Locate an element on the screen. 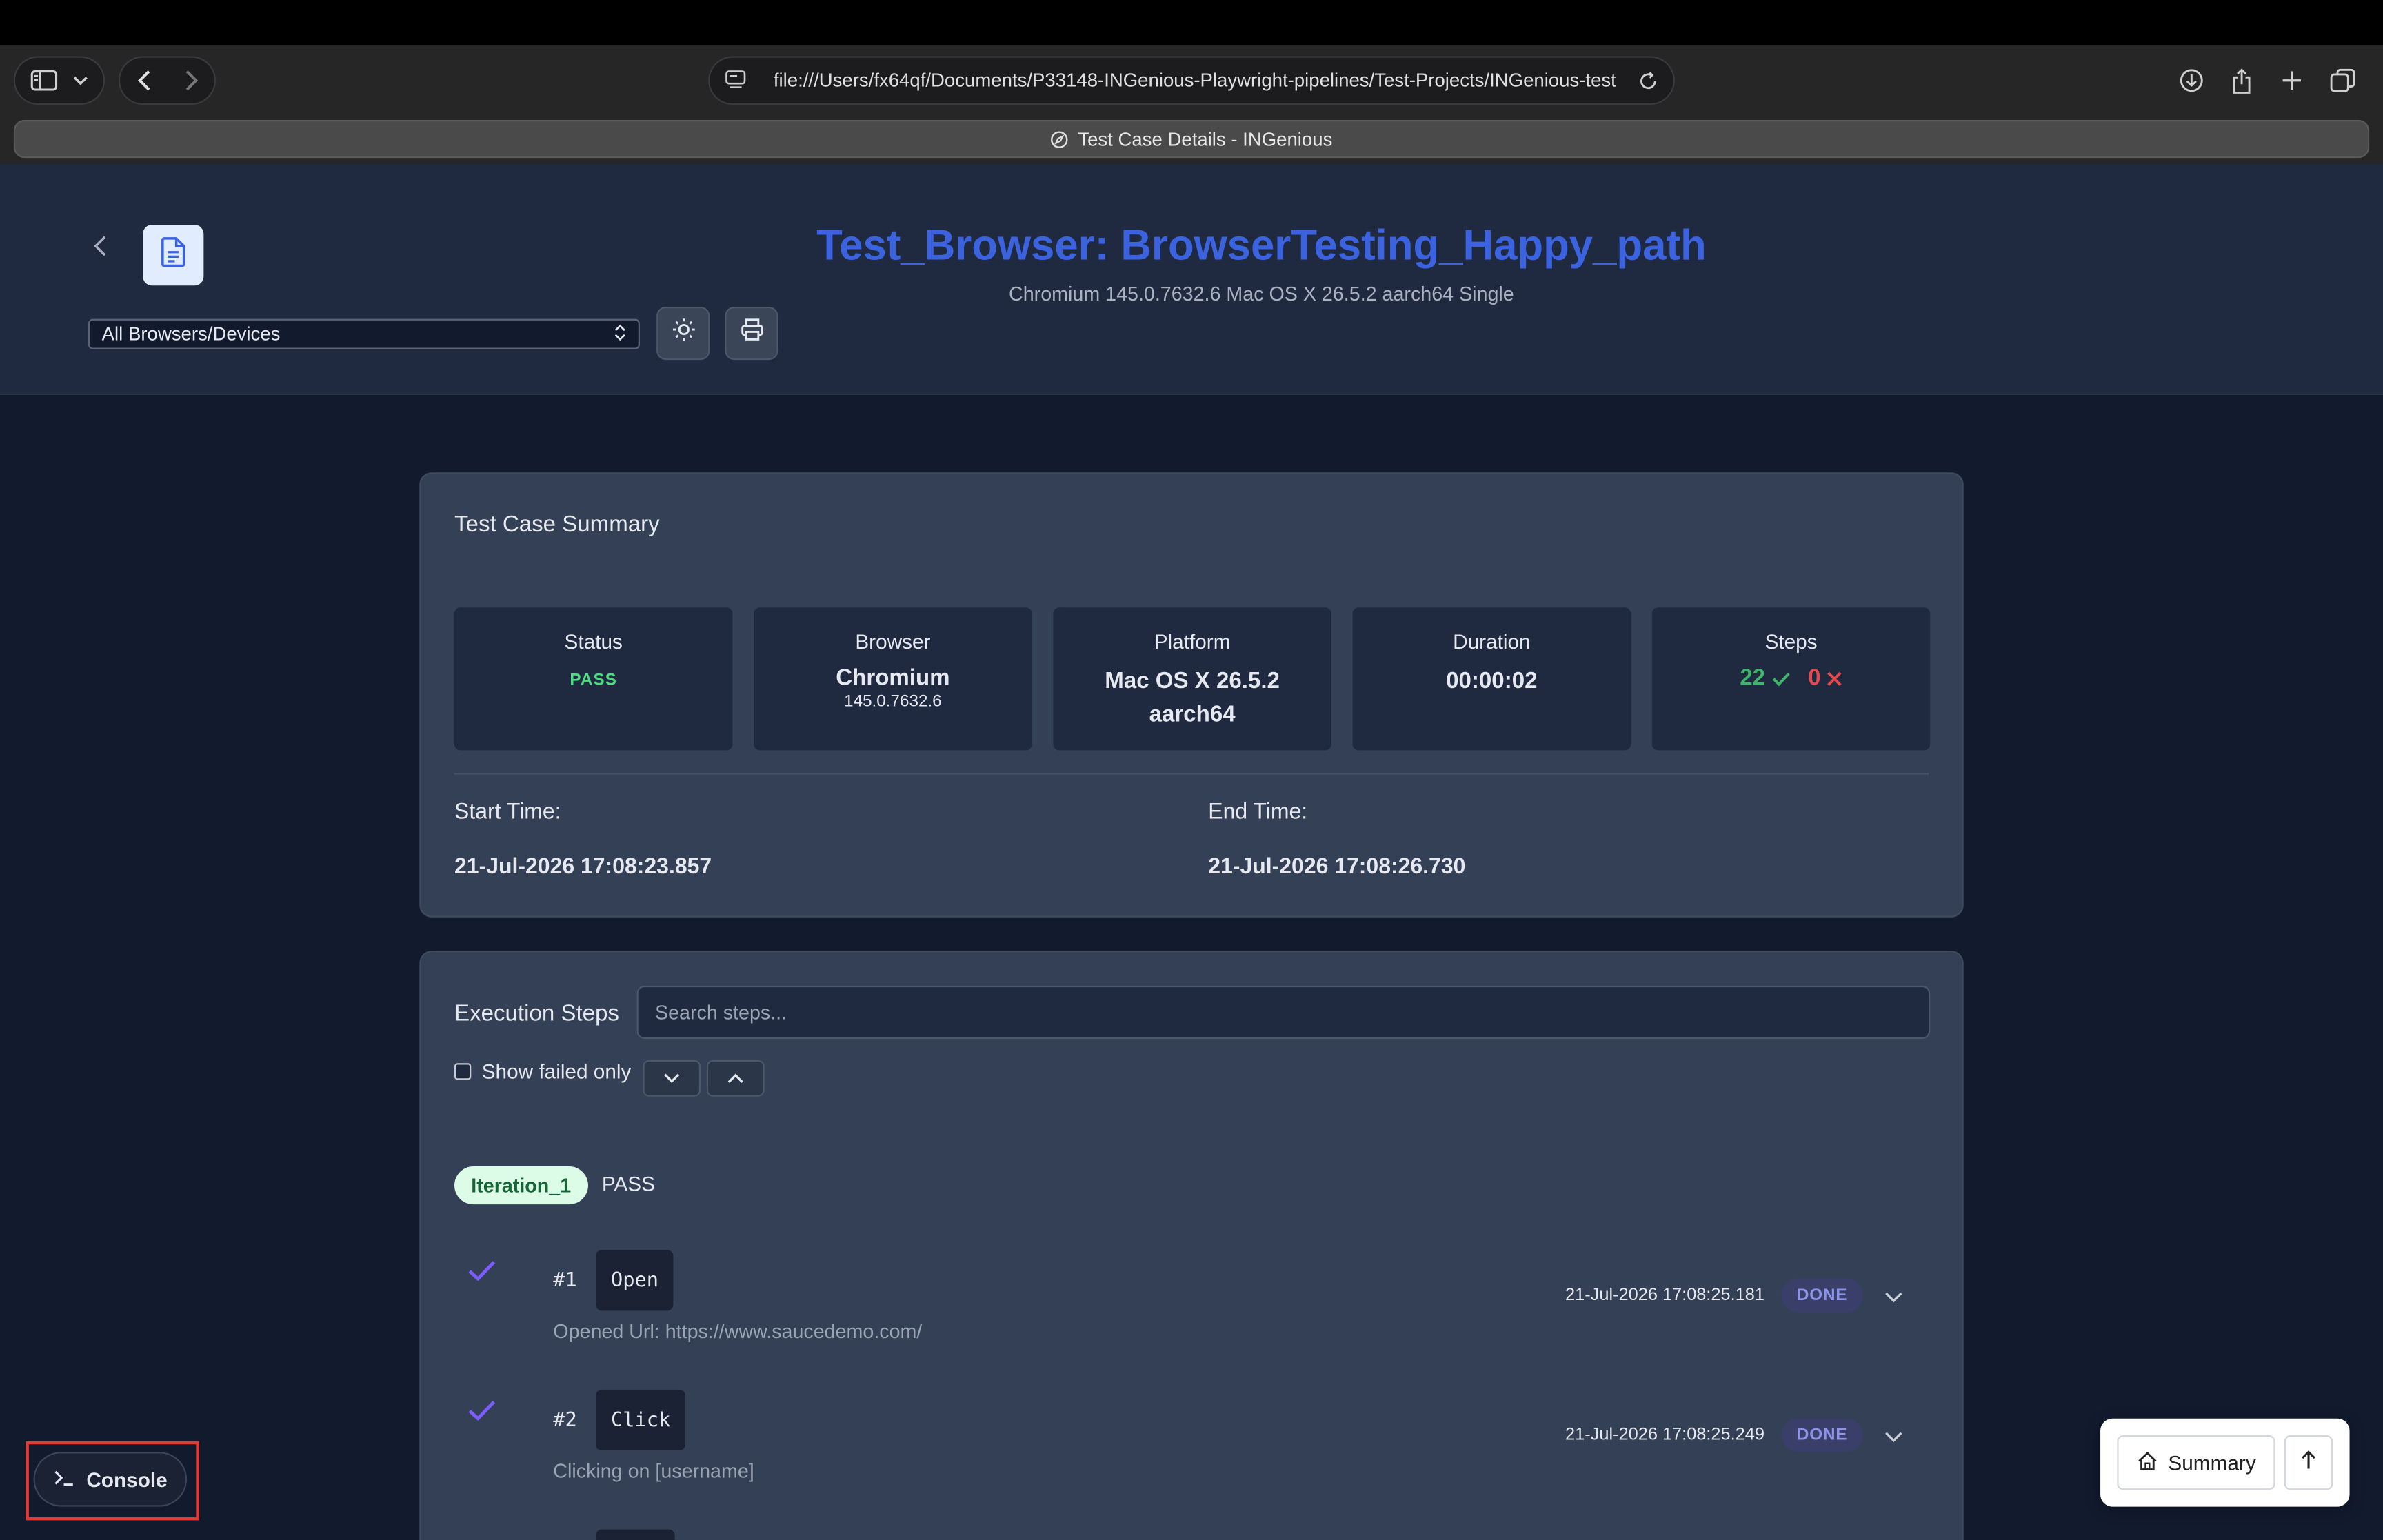 This screenshot has height=1540, width=2383. step-number: #2 is located at coordinates (565, 1420).